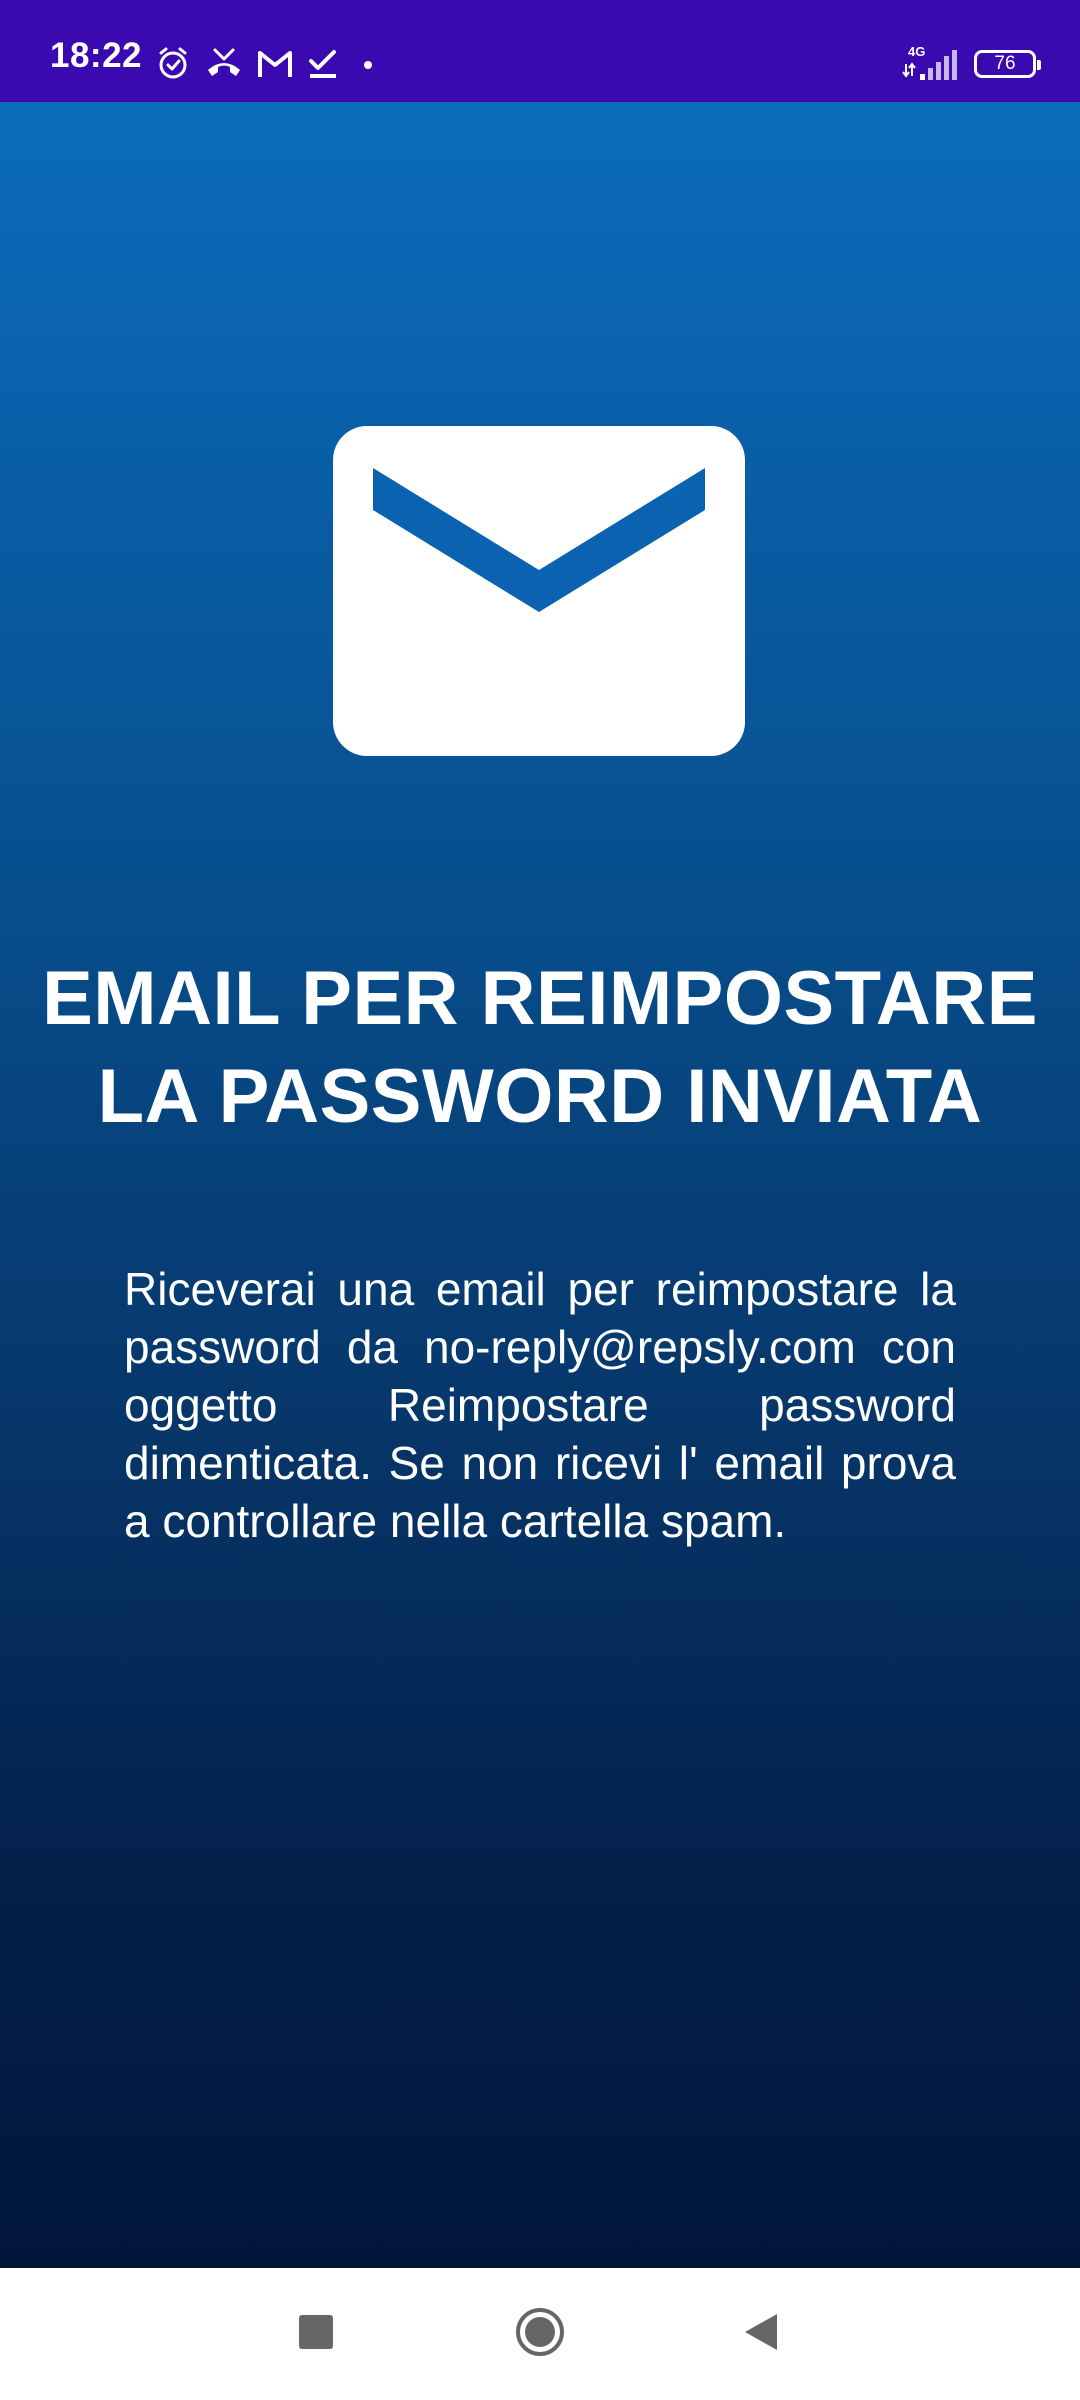 The image size is (1080, 2400). Describe the element at coordinates (1005, 63) in the screenshot. I see `battery-level: 76` at that location.